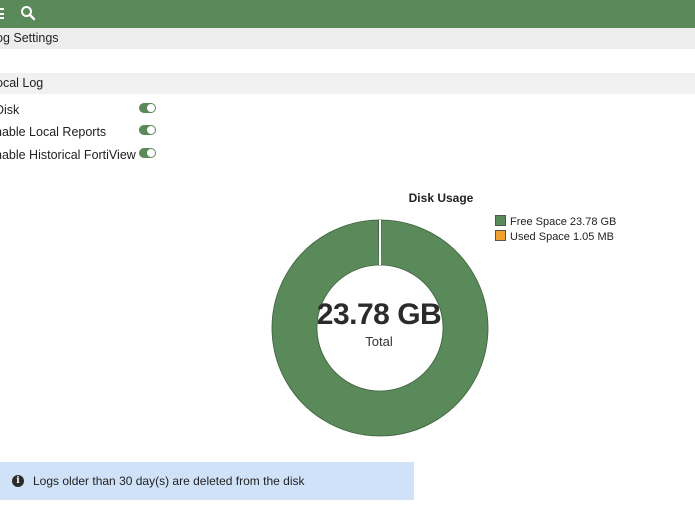 The image size is (695, 521). I want to click on legend-label-free: Free Space 23.78 GB, so click(563, 222).